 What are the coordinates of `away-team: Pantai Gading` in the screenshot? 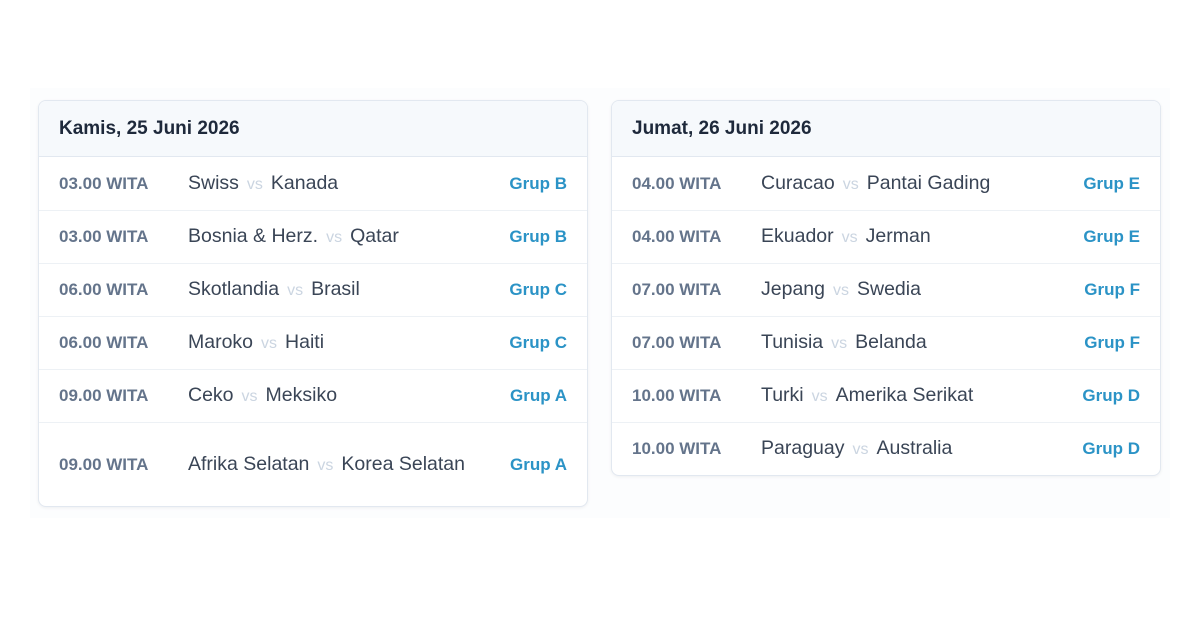 It's located at (928, 182).